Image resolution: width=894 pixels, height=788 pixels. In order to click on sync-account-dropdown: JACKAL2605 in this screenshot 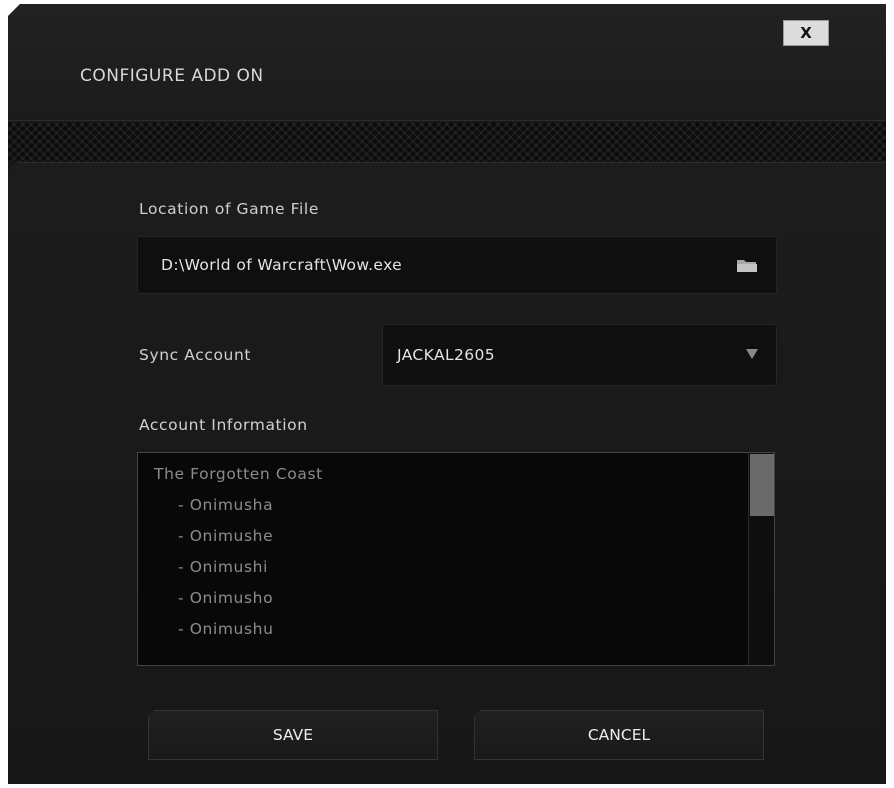, I will do `click(579, 355)`.